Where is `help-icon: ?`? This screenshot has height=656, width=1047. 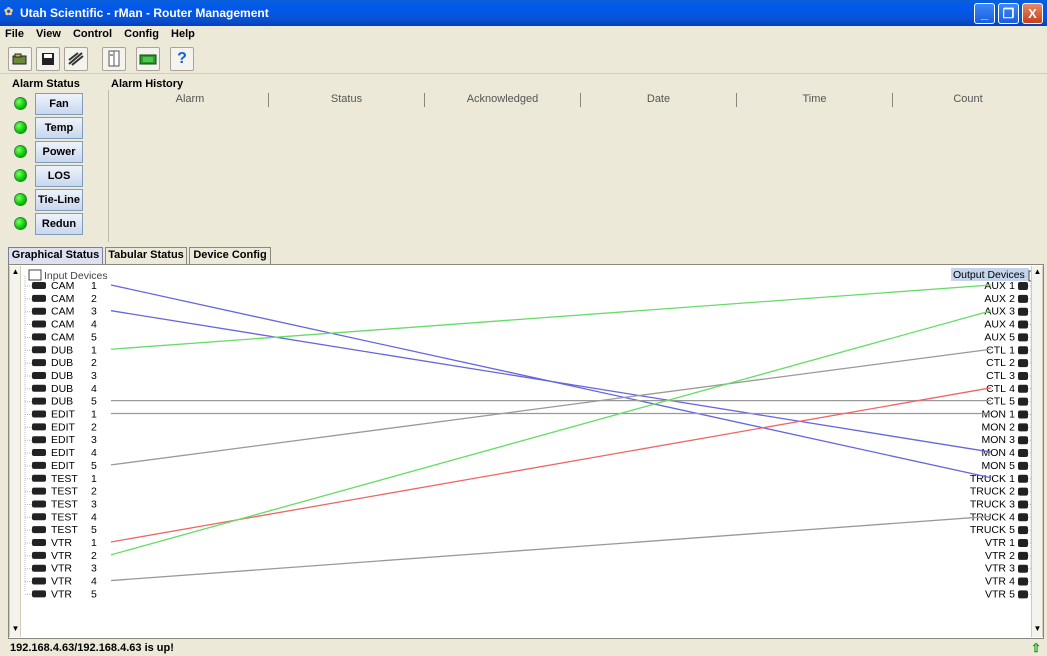 help-icon: ? is located at coordinates (182, 59).